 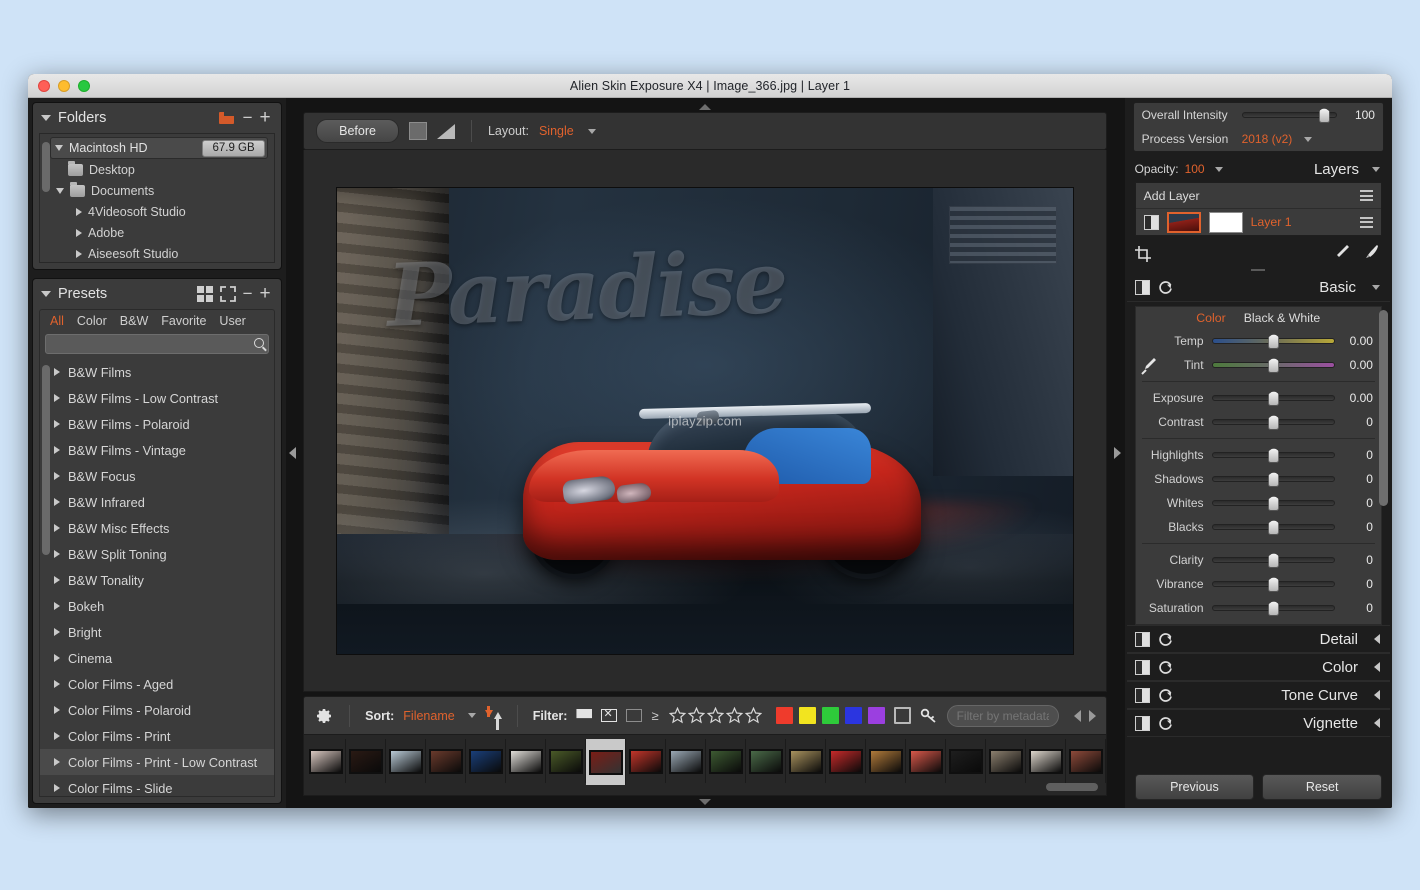 I want to click on preset-search-box, so click(x=157, y=344).